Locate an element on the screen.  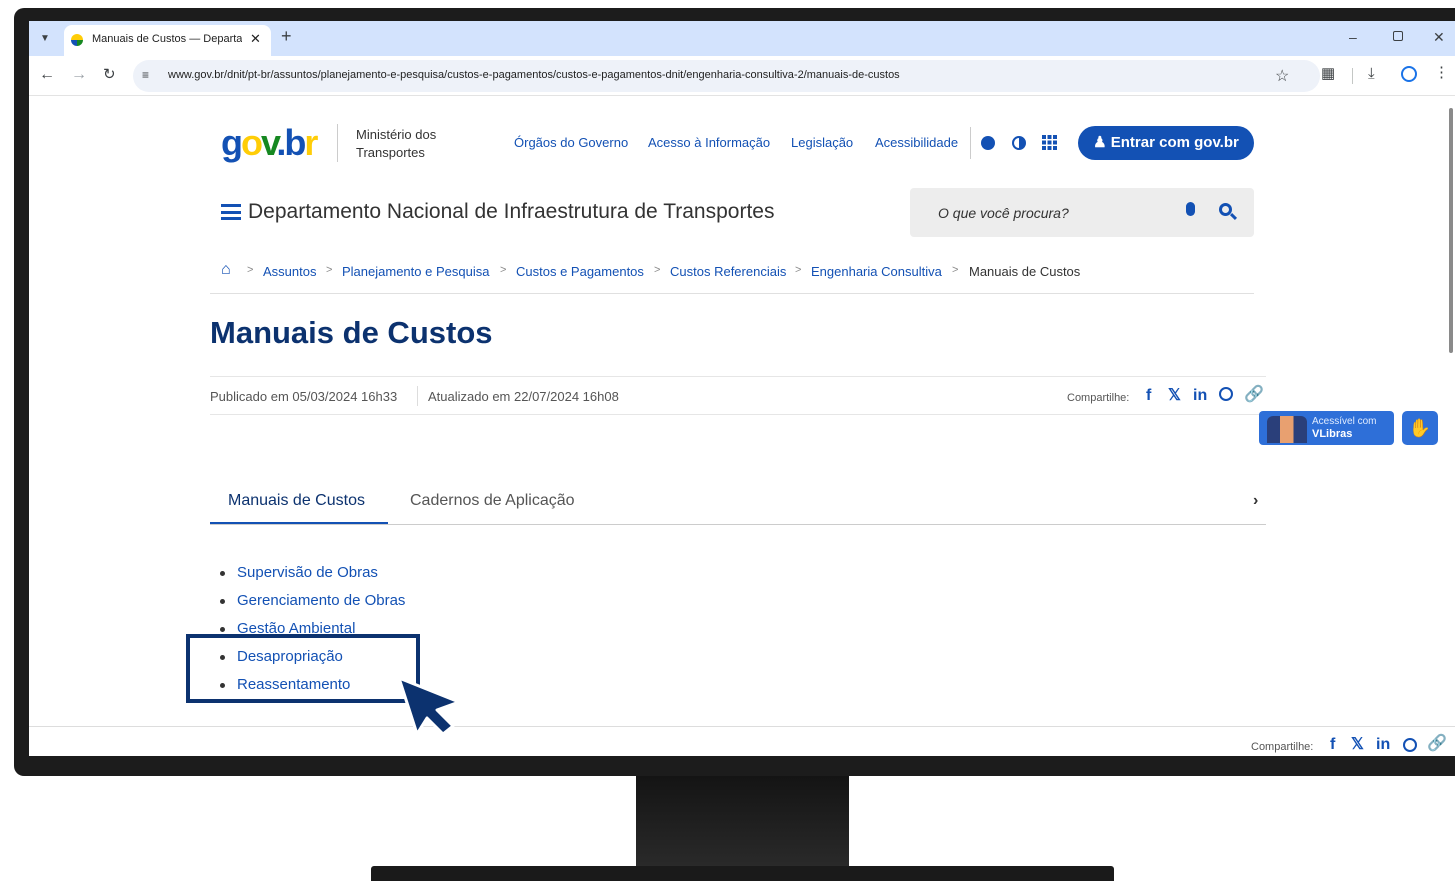
toolbar-divider is located at coordinates (1352, 76).